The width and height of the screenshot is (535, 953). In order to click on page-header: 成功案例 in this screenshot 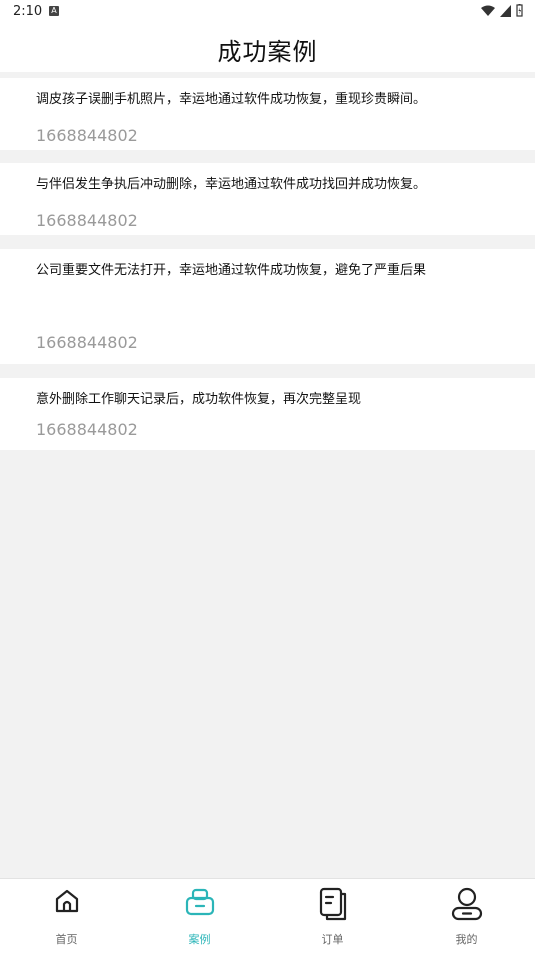, I will do `click(267, 48)`.